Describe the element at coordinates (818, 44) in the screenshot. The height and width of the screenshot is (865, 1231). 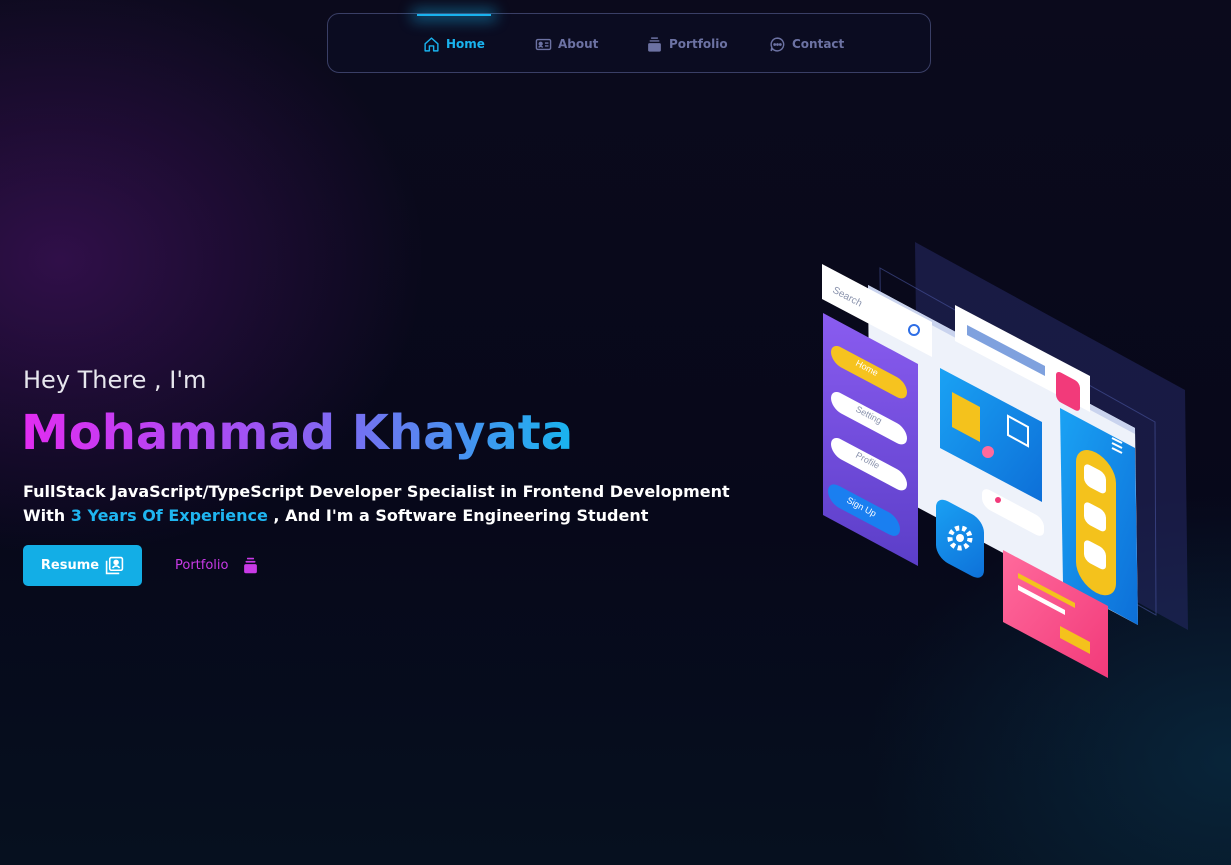
I see `nav-item-label: Contact` at that location.